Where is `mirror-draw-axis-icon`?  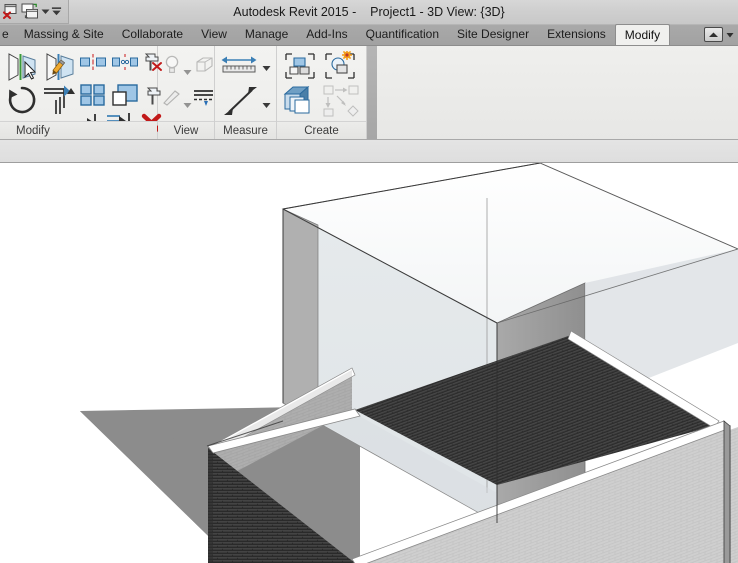
mirror-draw-axis-icon is located at coordinates (125, 64).